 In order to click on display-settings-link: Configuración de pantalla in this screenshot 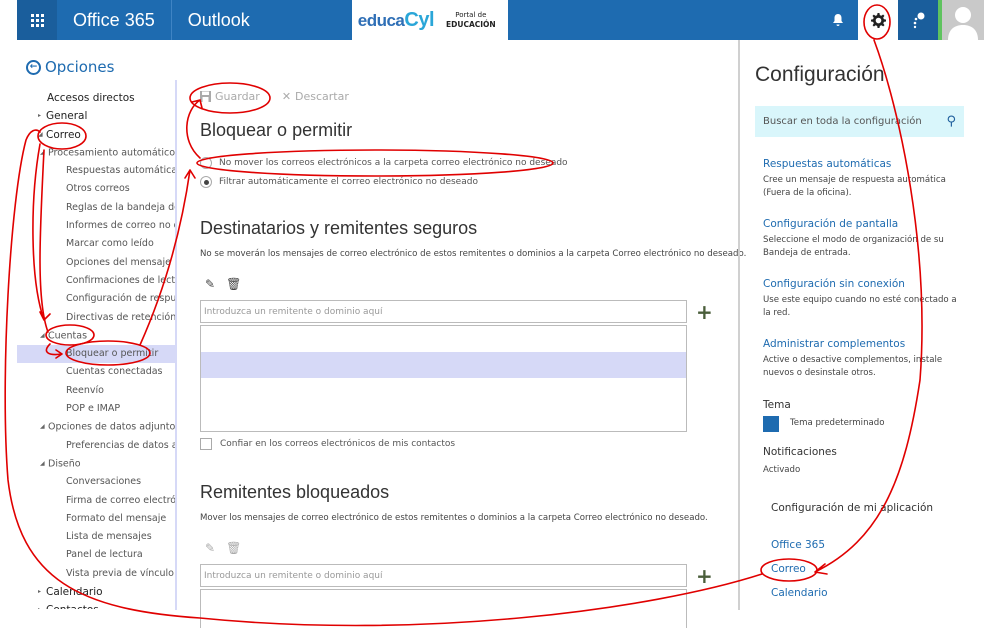, I will do `click(830, 224)`.